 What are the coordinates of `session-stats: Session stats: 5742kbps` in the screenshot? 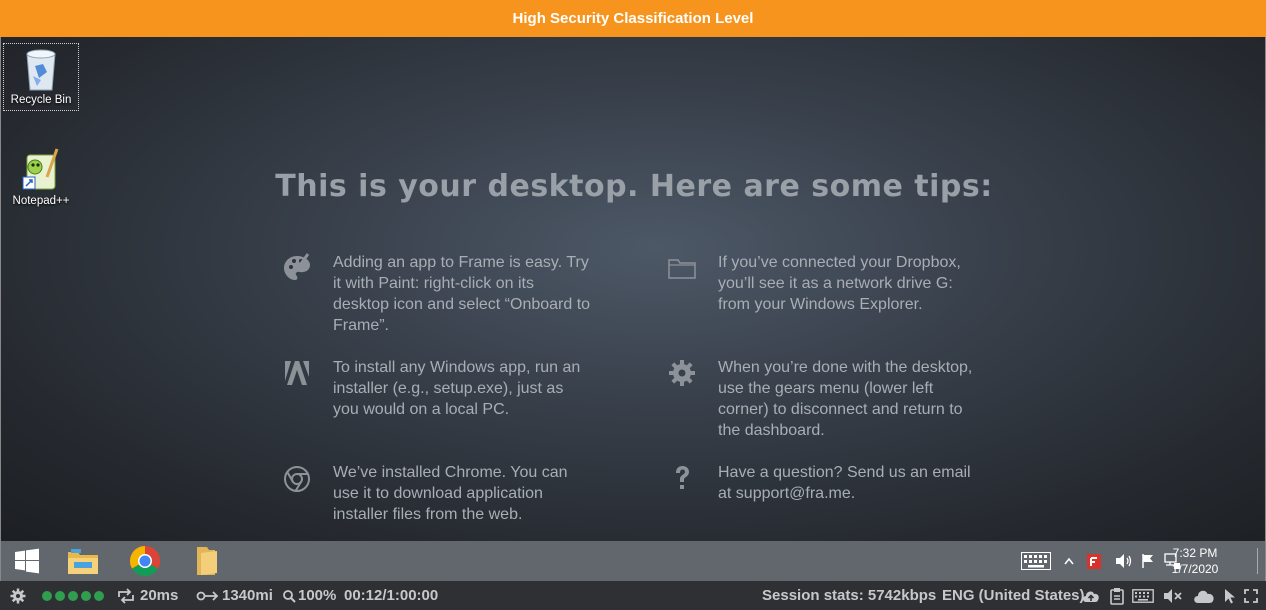 It's located at (849, 595).